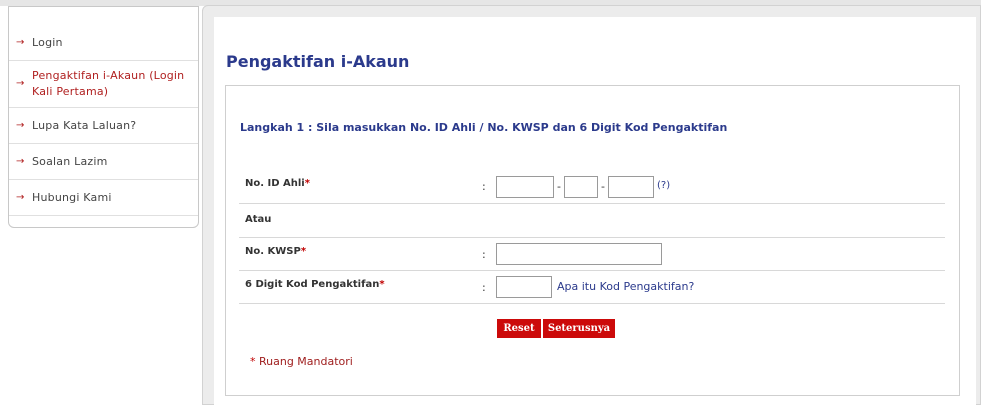 The width and height of the screenshot is (981, 405). Describe the element at coordinates (301, 361) in the screenshot. I see `mandatory-note: * Ruang Mandatori` at that location.